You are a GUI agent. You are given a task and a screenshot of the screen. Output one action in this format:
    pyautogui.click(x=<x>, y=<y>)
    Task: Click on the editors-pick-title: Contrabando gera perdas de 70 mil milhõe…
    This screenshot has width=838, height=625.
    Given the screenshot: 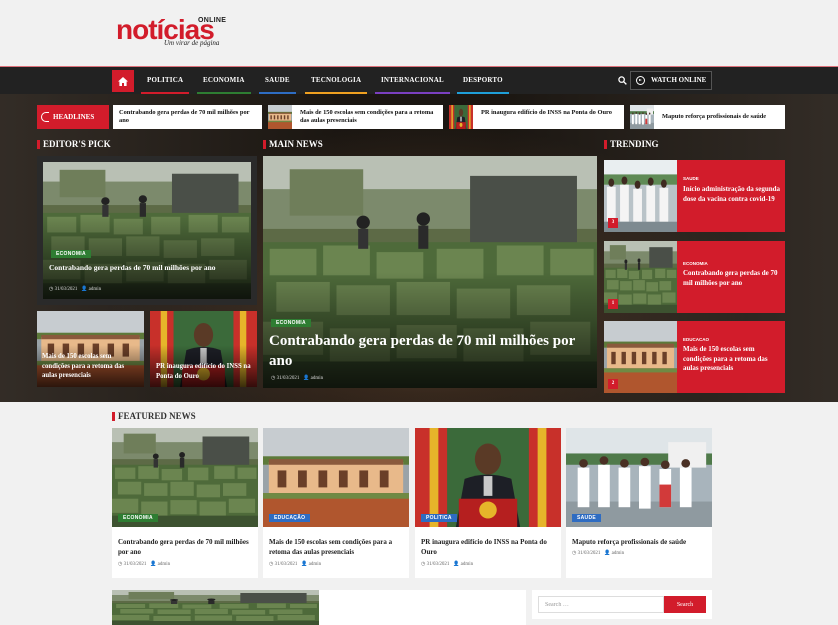 What is the action you would take?
    pyautogui.click(x=147, y=268)
    